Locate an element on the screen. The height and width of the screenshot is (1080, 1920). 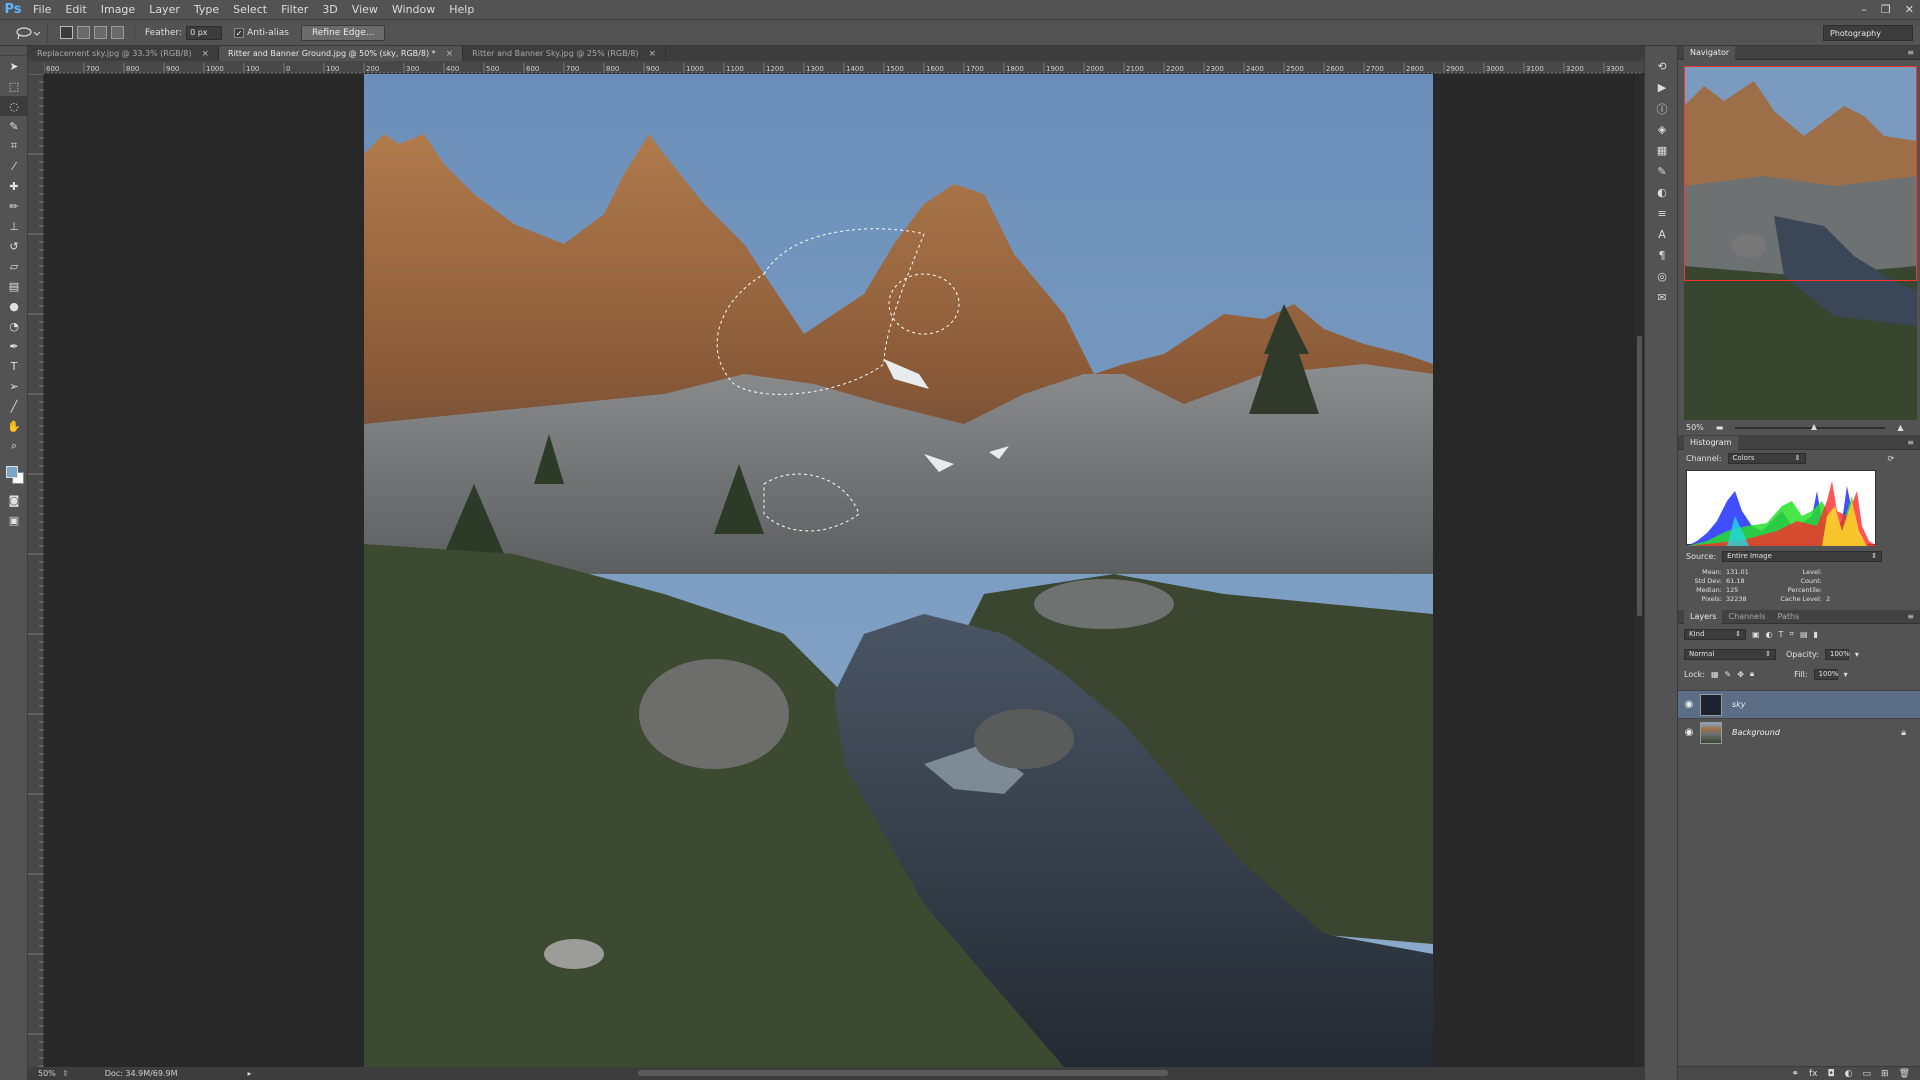
layer-name: sky is located at coordinates (1739, 704).